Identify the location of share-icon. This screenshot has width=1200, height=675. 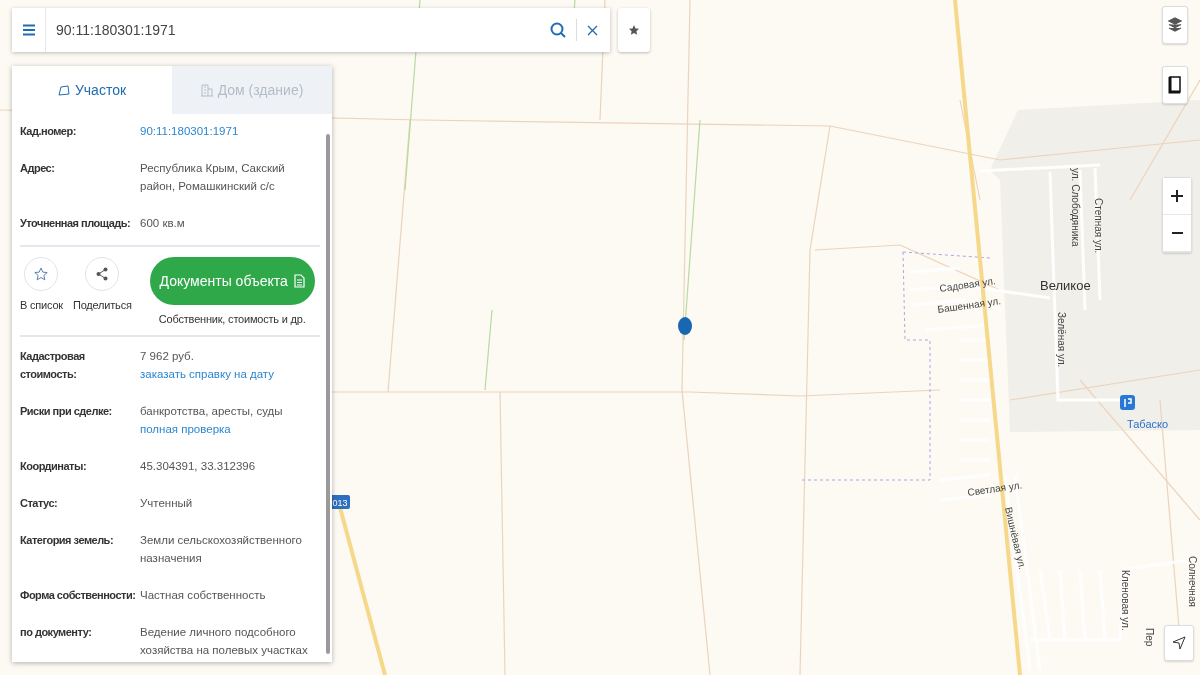
(102, 274).